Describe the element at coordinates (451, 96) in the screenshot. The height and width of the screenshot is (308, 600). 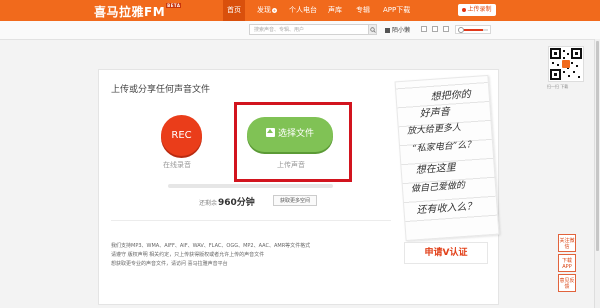
I see `handwriting-line: 想把你的` at that location.